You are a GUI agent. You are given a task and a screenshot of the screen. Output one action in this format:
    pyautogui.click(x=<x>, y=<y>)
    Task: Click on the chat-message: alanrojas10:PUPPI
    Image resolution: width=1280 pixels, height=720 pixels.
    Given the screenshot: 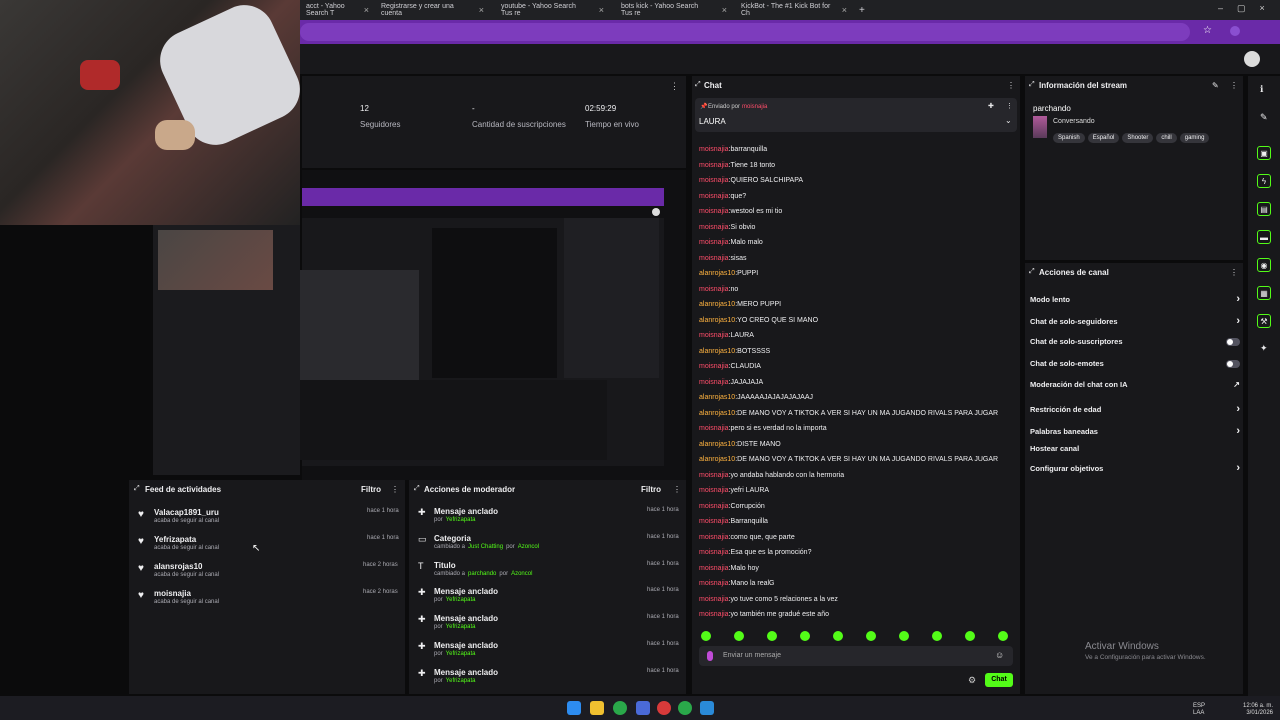 What is the action you would take?
    pyautogui.click(x=728, y=273)
    